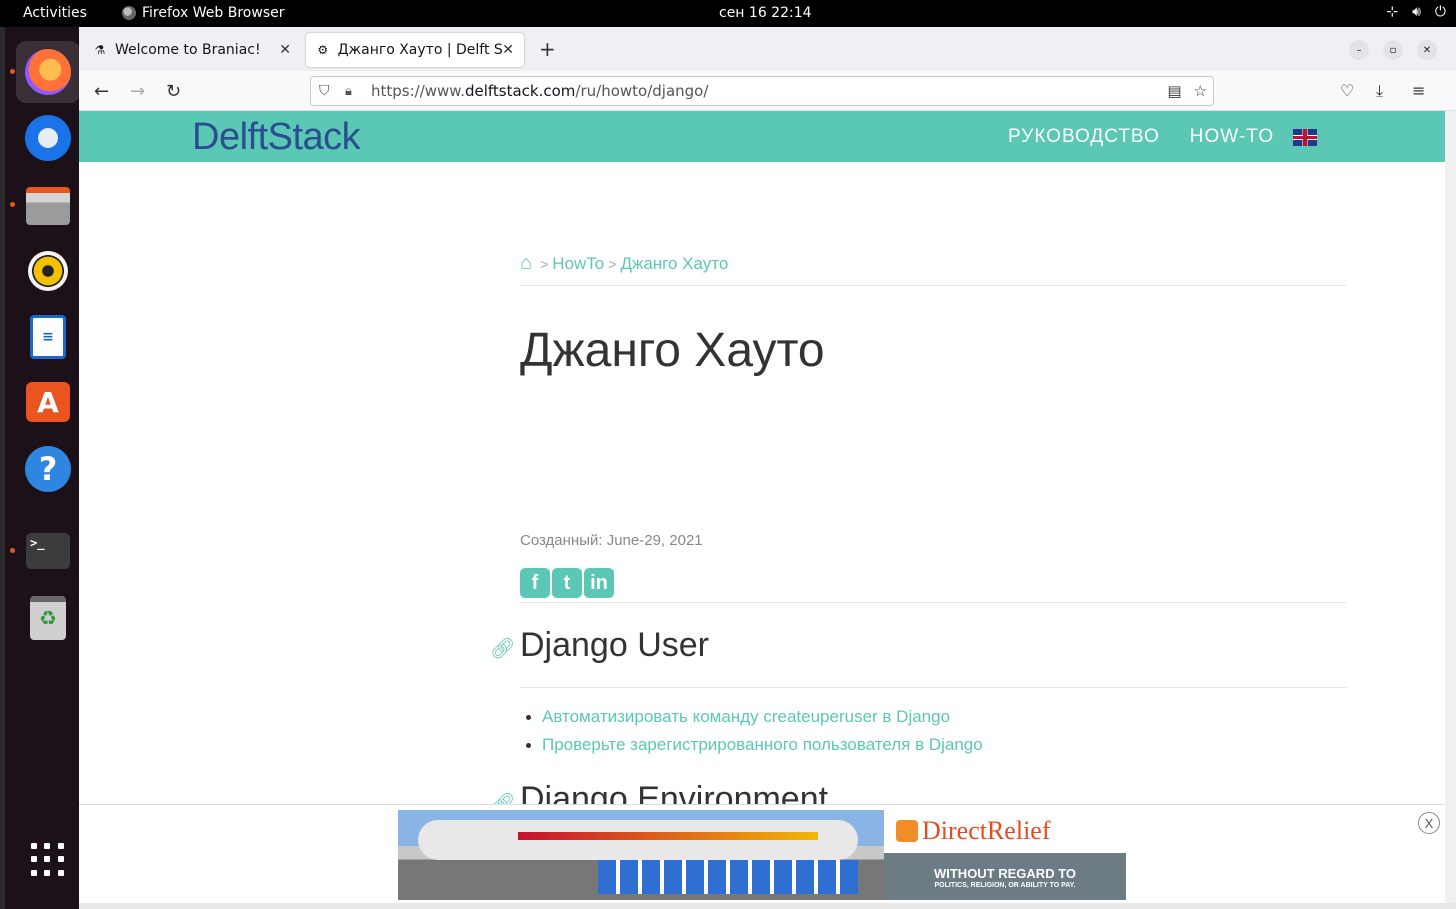  Describe the element at coordinates (1347, 90) in the screenshot. I see `pocket-icon: ♡` at that location.